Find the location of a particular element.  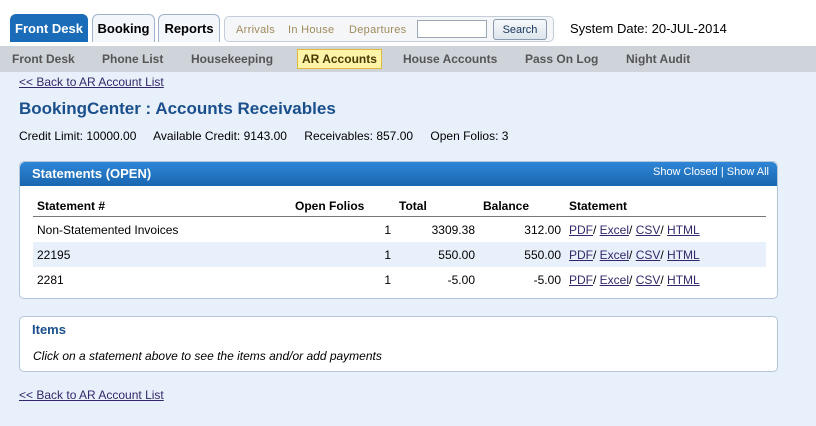

page-title: BookingCenter : Accounts Receivables is located at coordinates (177, 108).